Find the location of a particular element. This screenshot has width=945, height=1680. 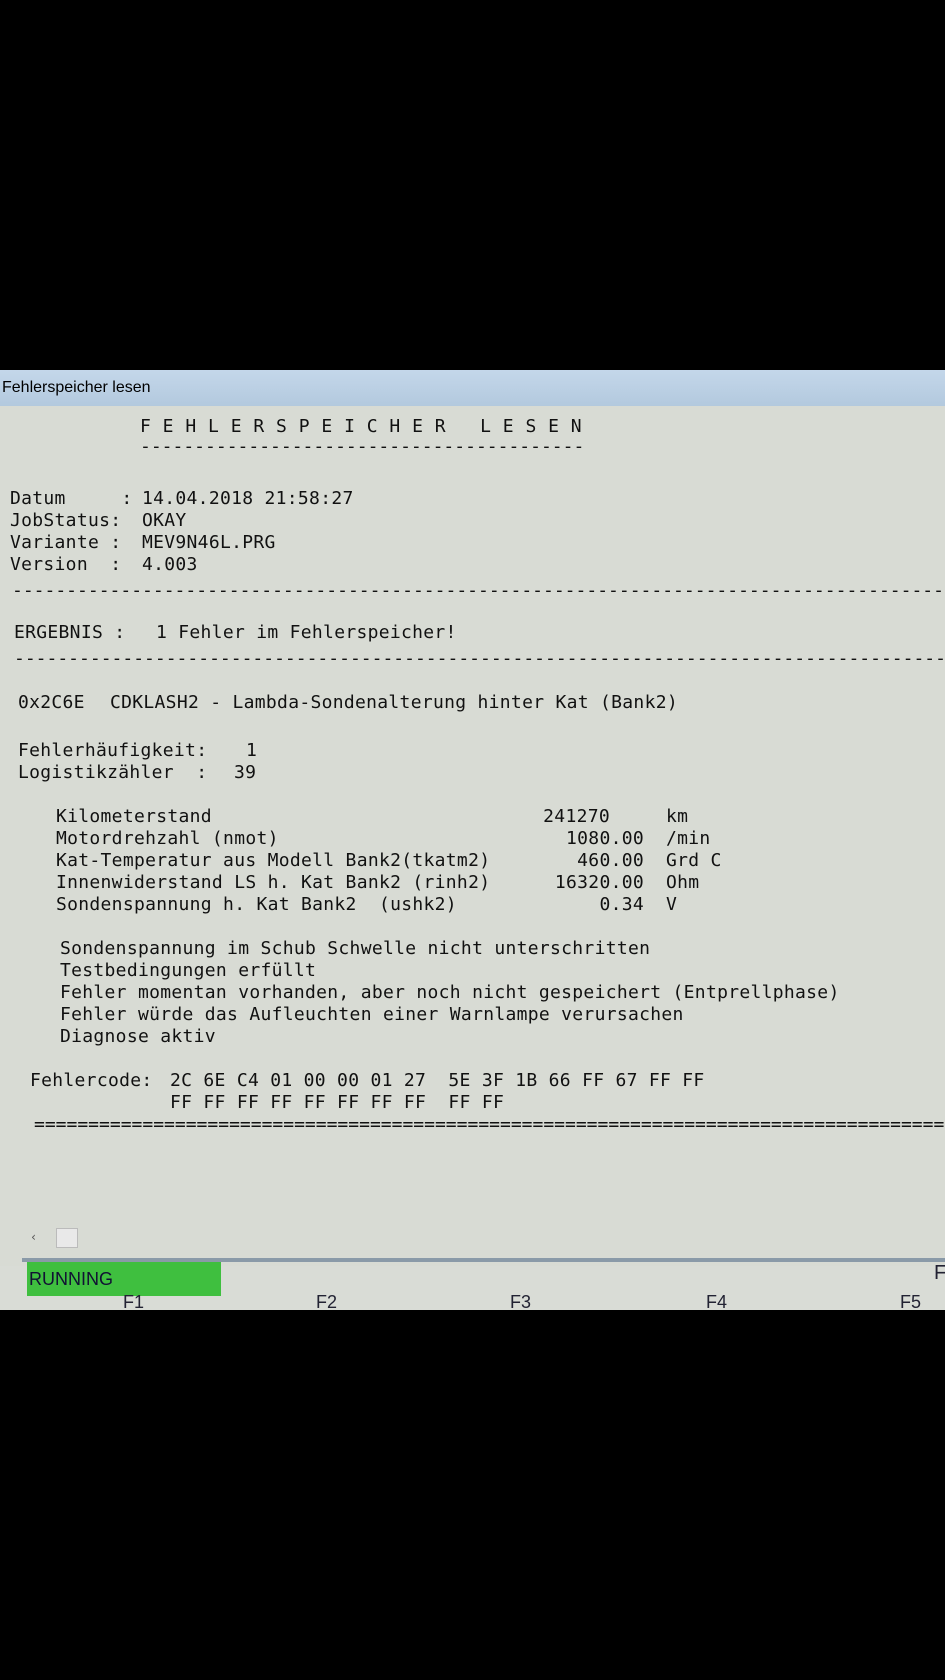

f1-button: F1 is located at coordinates (133, 1301).